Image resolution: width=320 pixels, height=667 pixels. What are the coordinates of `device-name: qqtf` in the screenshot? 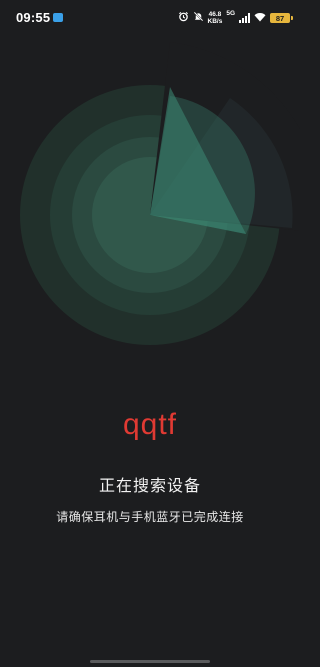 It's located at (150, 424).